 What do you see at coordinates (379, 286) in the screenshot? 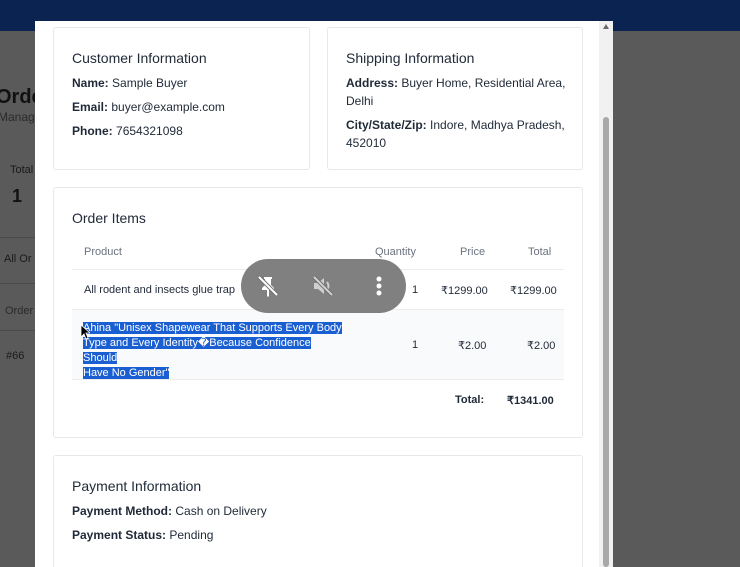
I see `more-vertical-icon` at bounding box center [379, 286].